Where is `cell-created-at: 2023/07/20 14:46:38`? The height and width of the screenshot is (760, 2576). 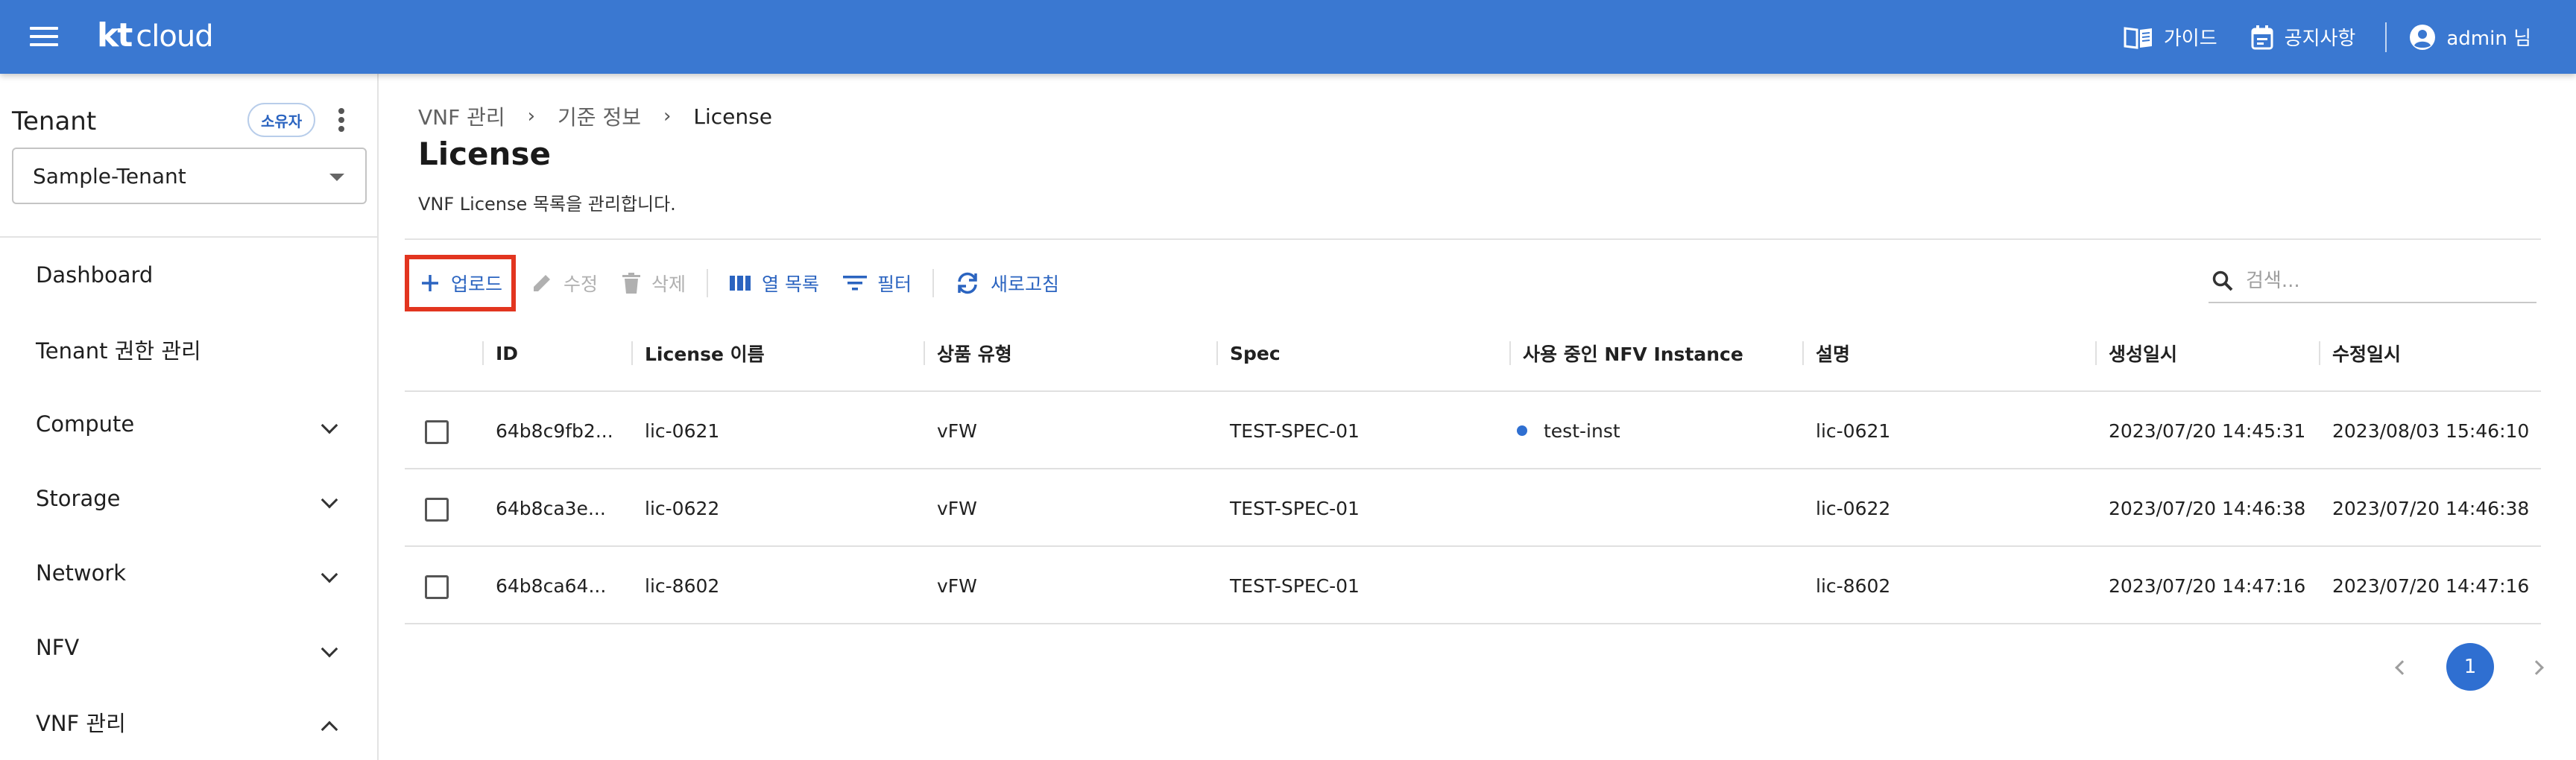
cell-created-at: 2023/07/20 14:46:38 is located at coordinates (2207, 508).